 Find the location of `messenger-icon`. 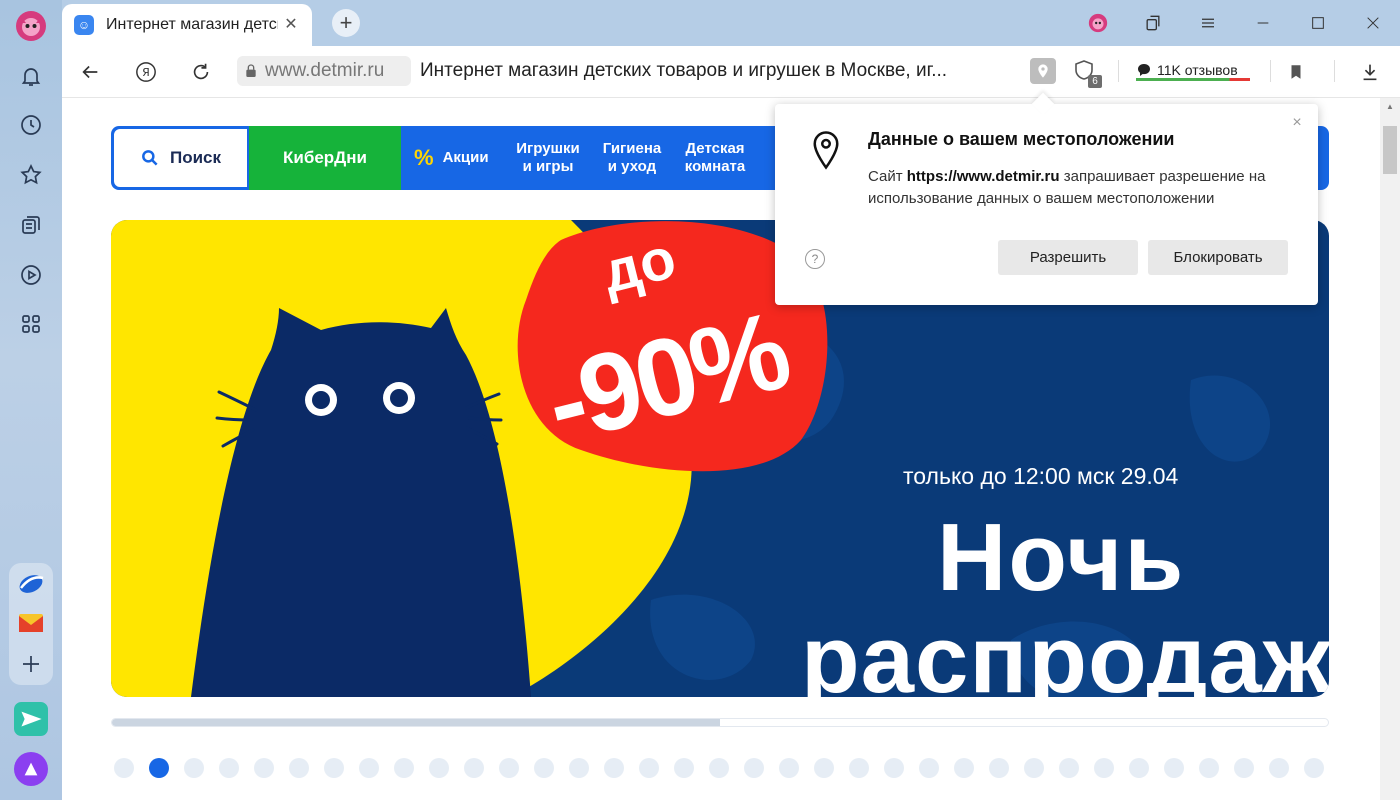

messenger-icon is located at coordinates (31, 583).